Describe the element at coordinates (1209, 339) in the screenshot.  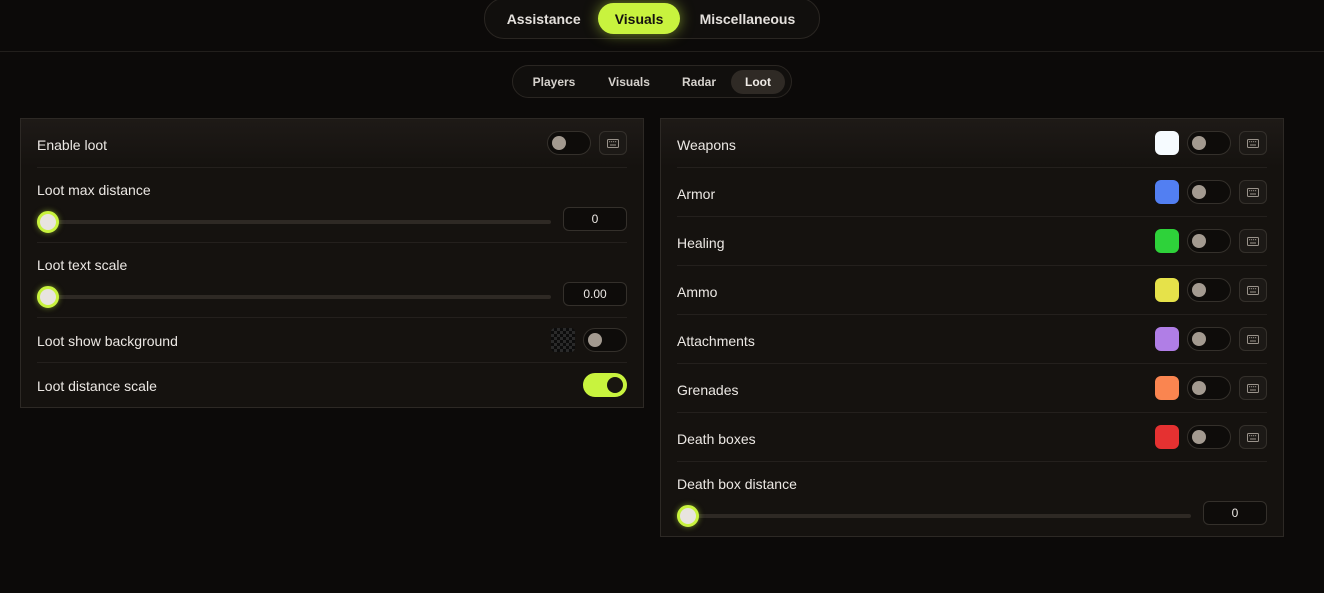
I see `attachments-toggle` at that location.